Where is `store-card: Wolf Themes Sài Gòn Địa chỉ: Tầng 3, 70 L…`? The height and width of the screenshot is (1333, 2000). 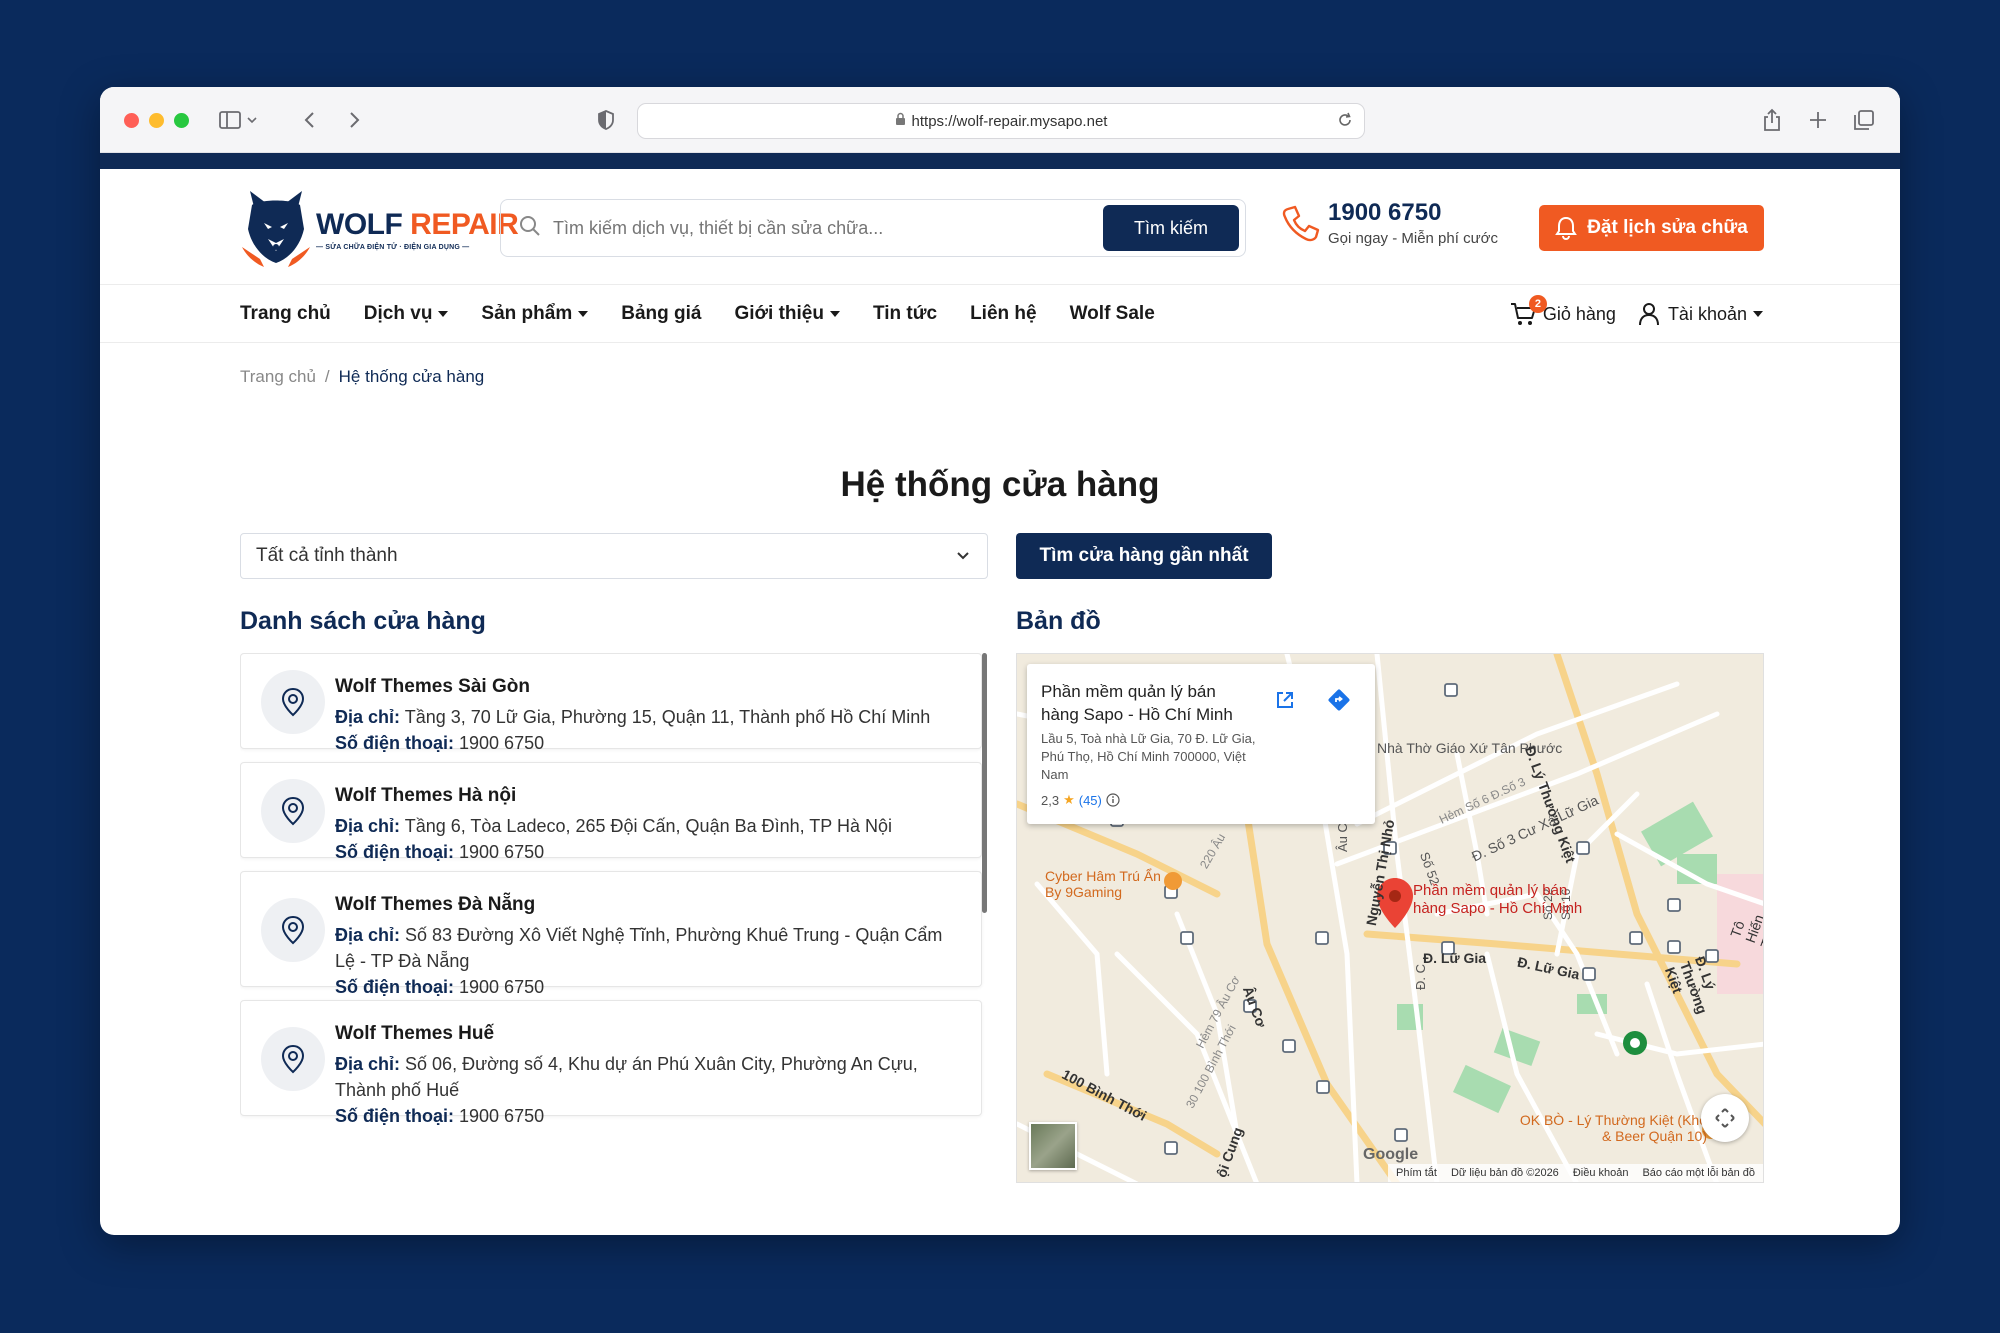 store-card: Wolf Themes Sài Gòn Địa chỉ: Tầng 3, 70 L… is located at coordinates (611, 703).